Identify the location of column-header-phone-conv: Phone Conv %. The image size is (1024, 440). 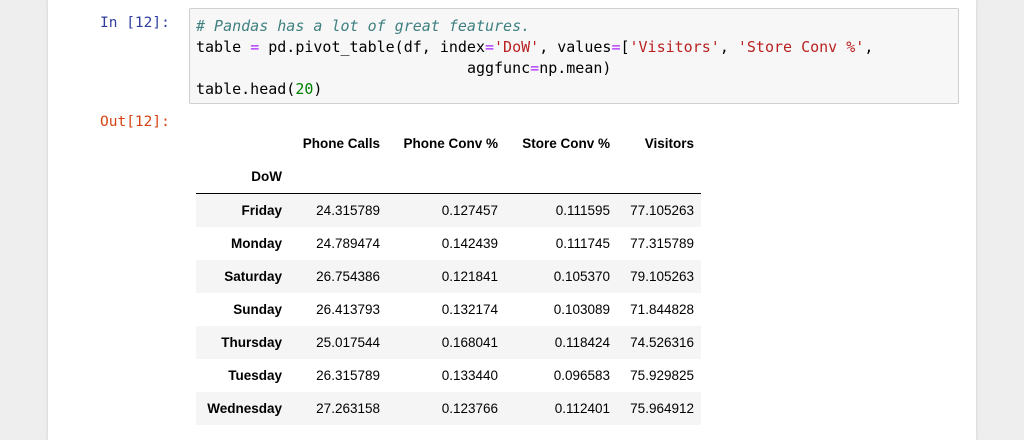
(450, 143).